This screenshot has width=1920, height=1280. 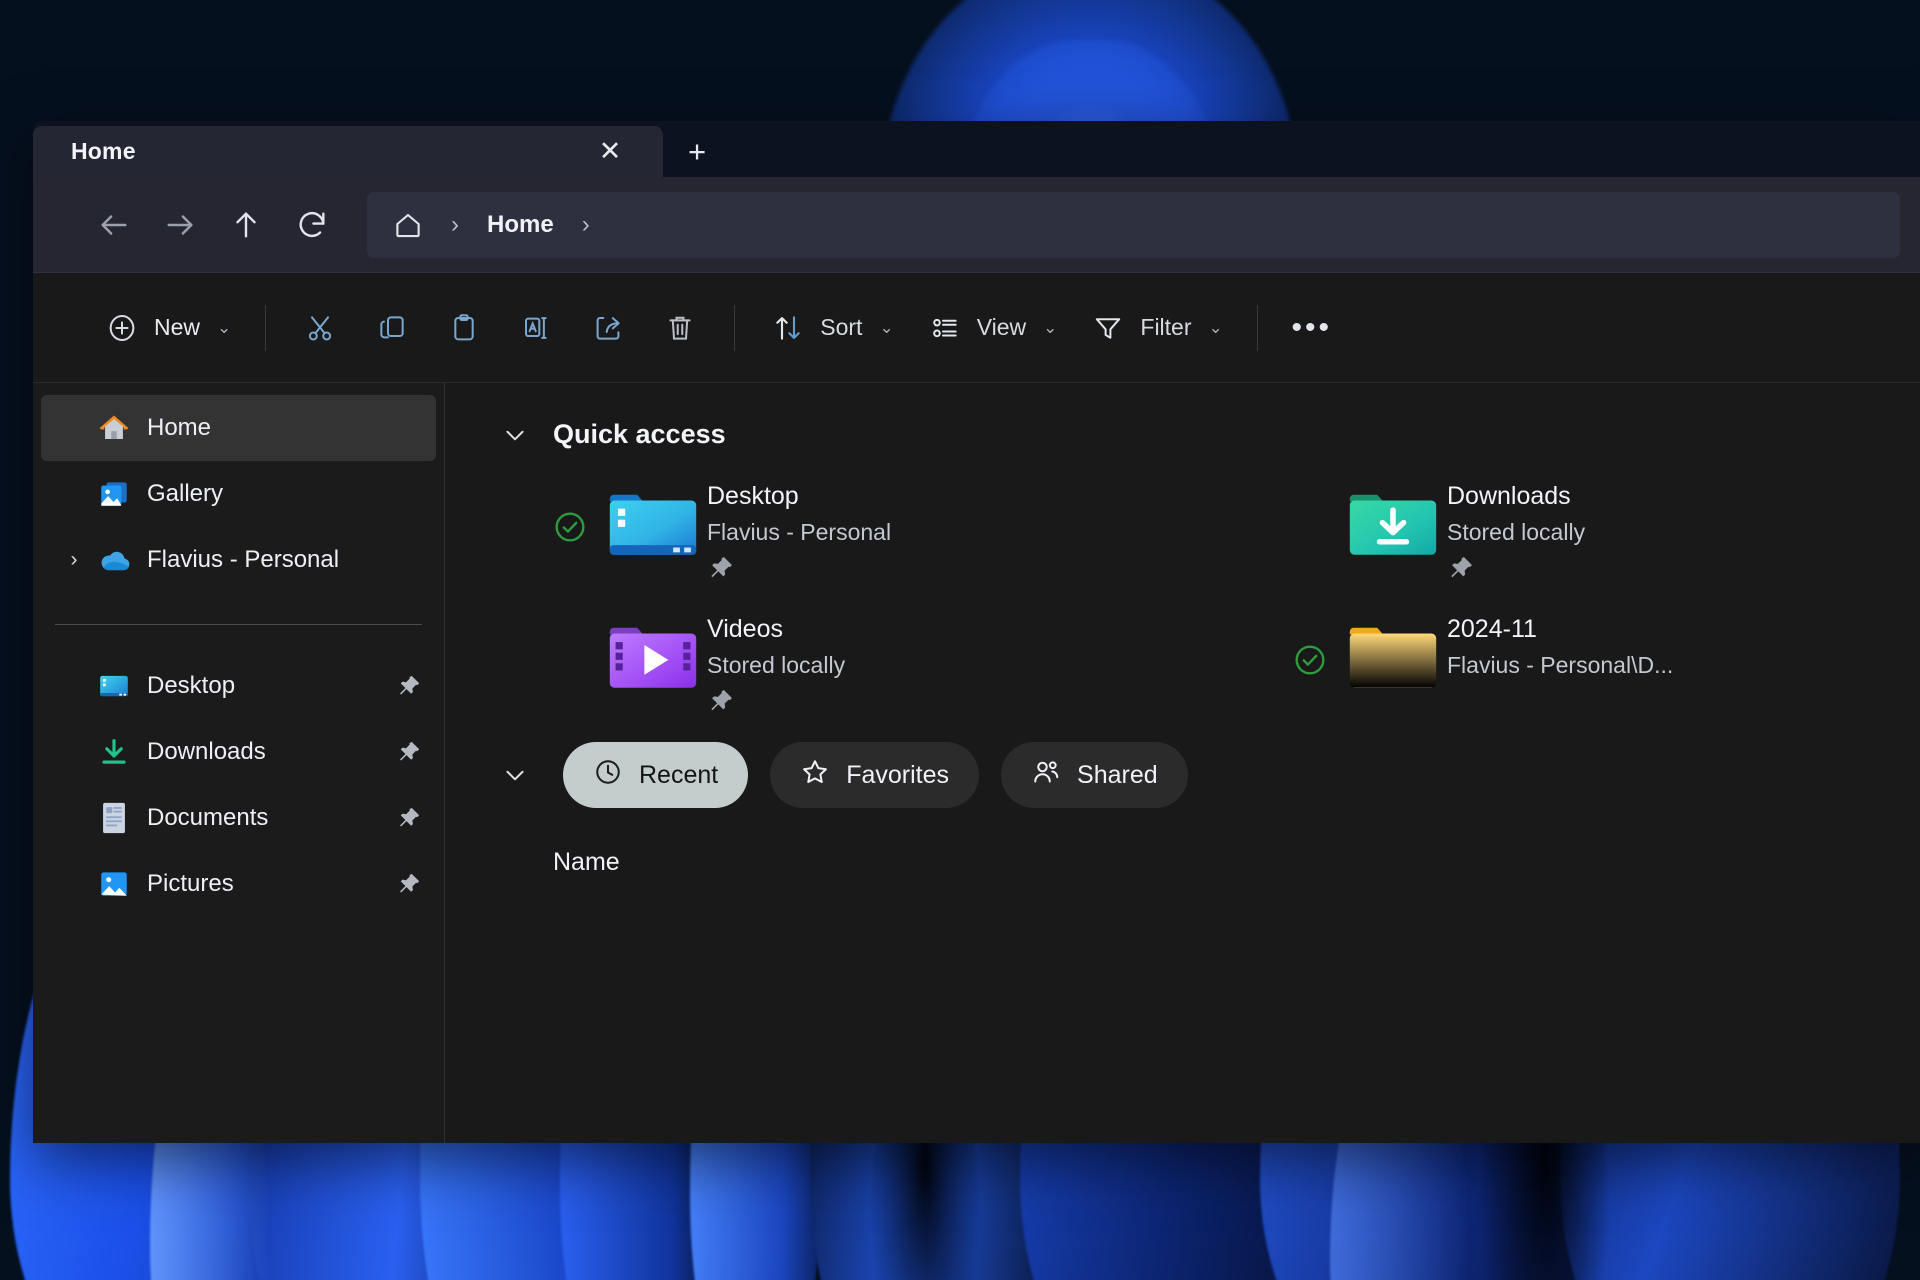 I want to click on sidebar-item-home: › Home, so click(x=238, y=428).